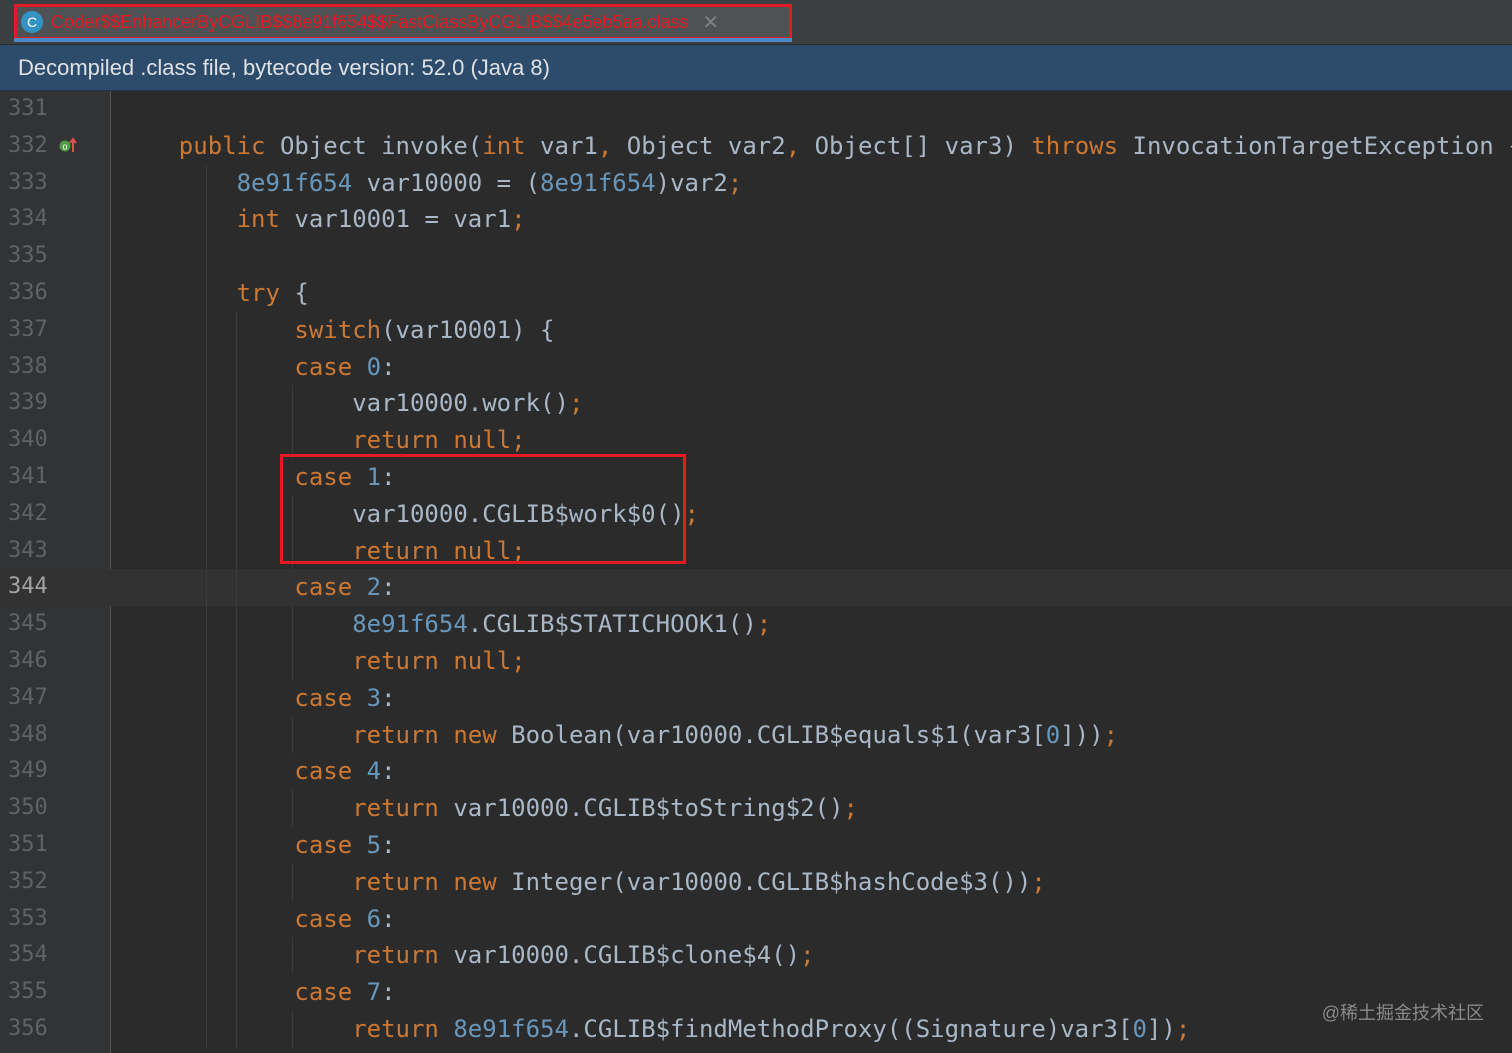 The image size is (1512, 1053). I want to click on code-text: var10000.work();, so click(352, 403).